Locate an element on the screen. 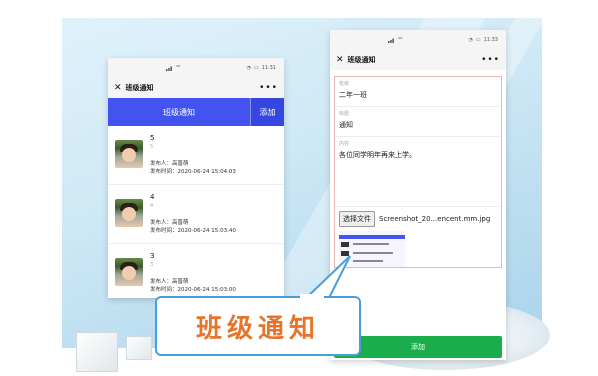 The height and width of the screenshot is (376, 598). file-picker: 选择文件 Screenshot_20...encent.mm.jpg is located at coordinates (418, 219).